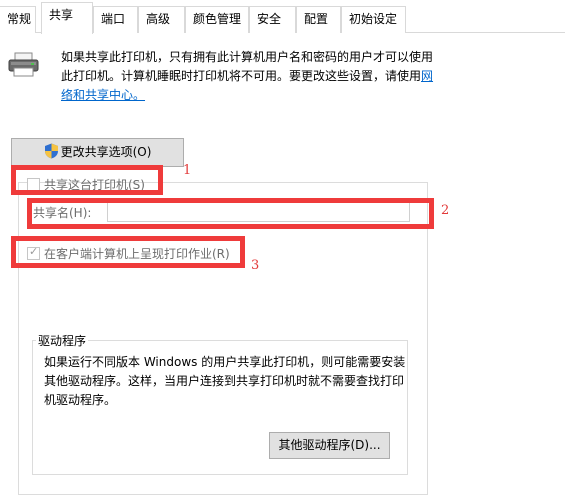 The width and height of the screenshot is (565, 504). I want to click on annotation-number-3: 3, so click(255, 265).